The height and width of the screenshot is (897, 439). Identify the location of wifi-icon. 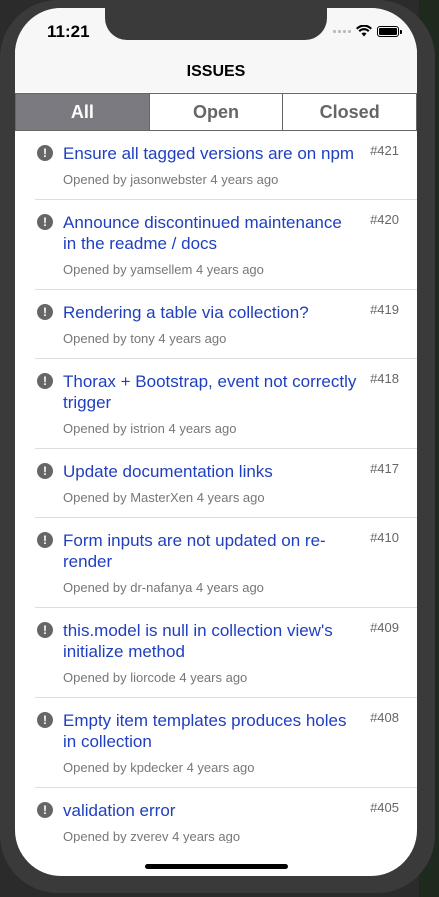
(364, 31).